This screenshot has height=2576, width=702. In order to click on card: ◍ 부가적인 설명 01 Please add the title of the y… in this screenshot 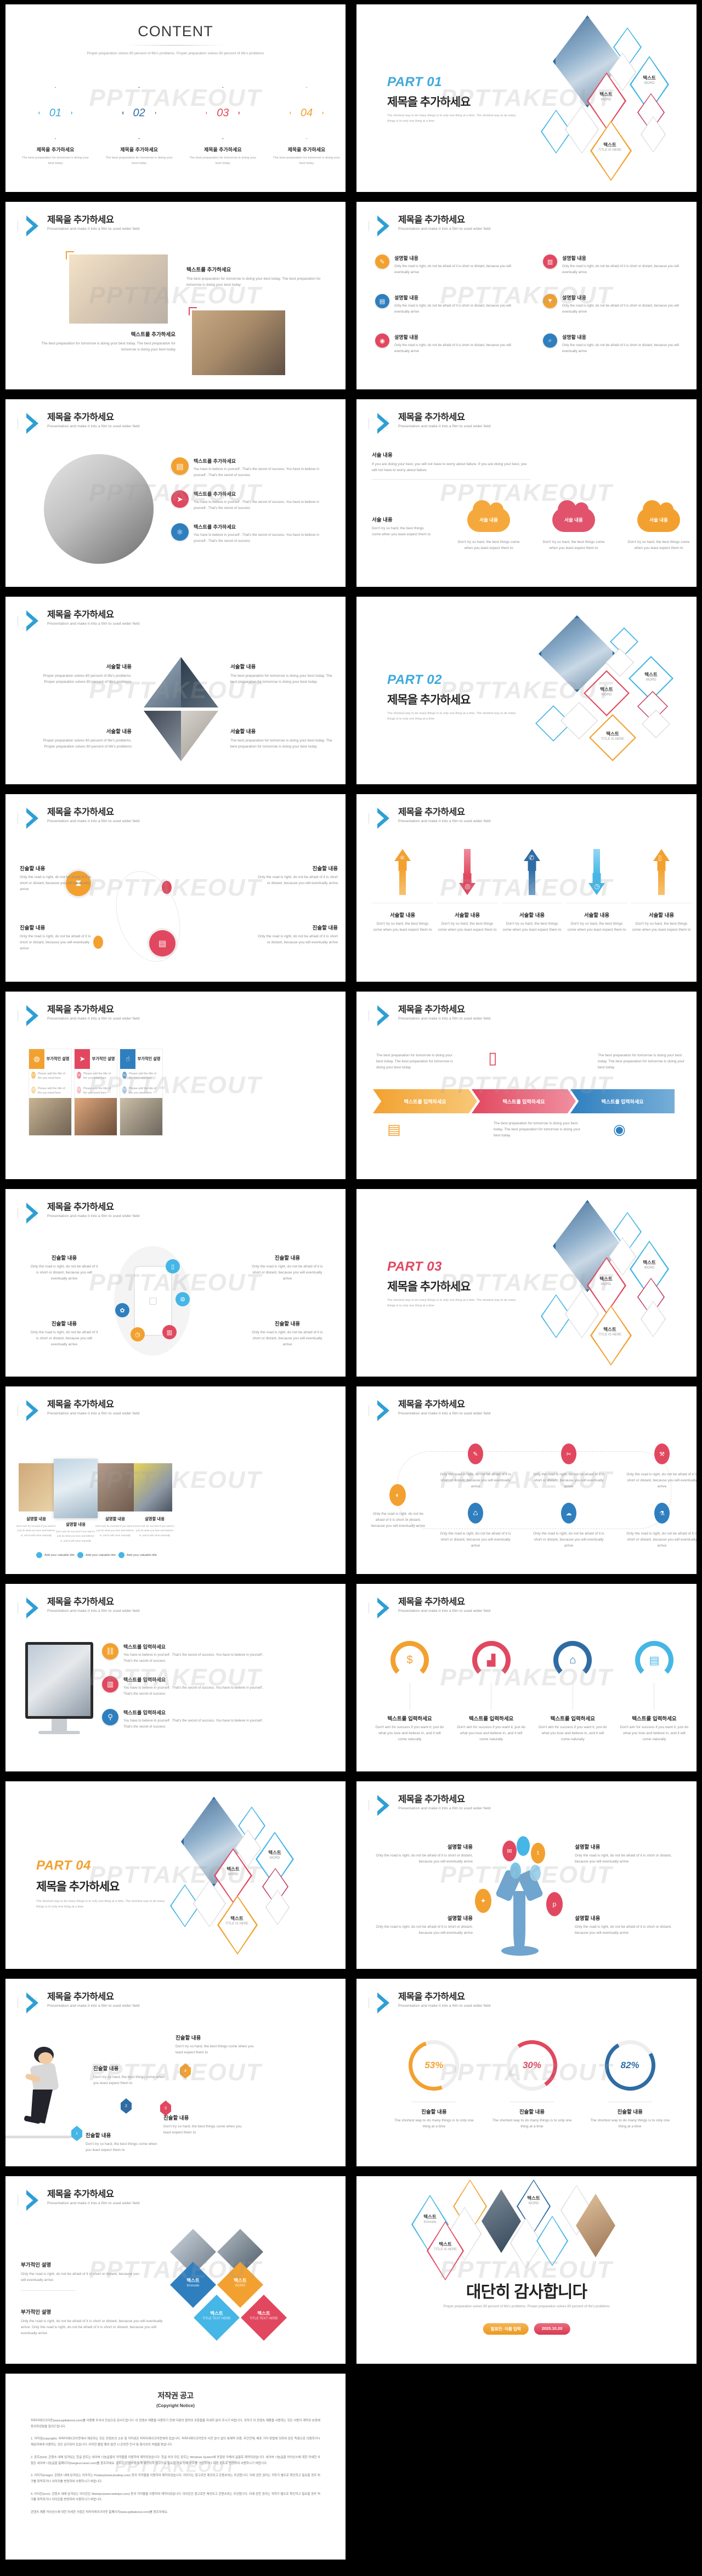, I will do `click(51, 1092)`.